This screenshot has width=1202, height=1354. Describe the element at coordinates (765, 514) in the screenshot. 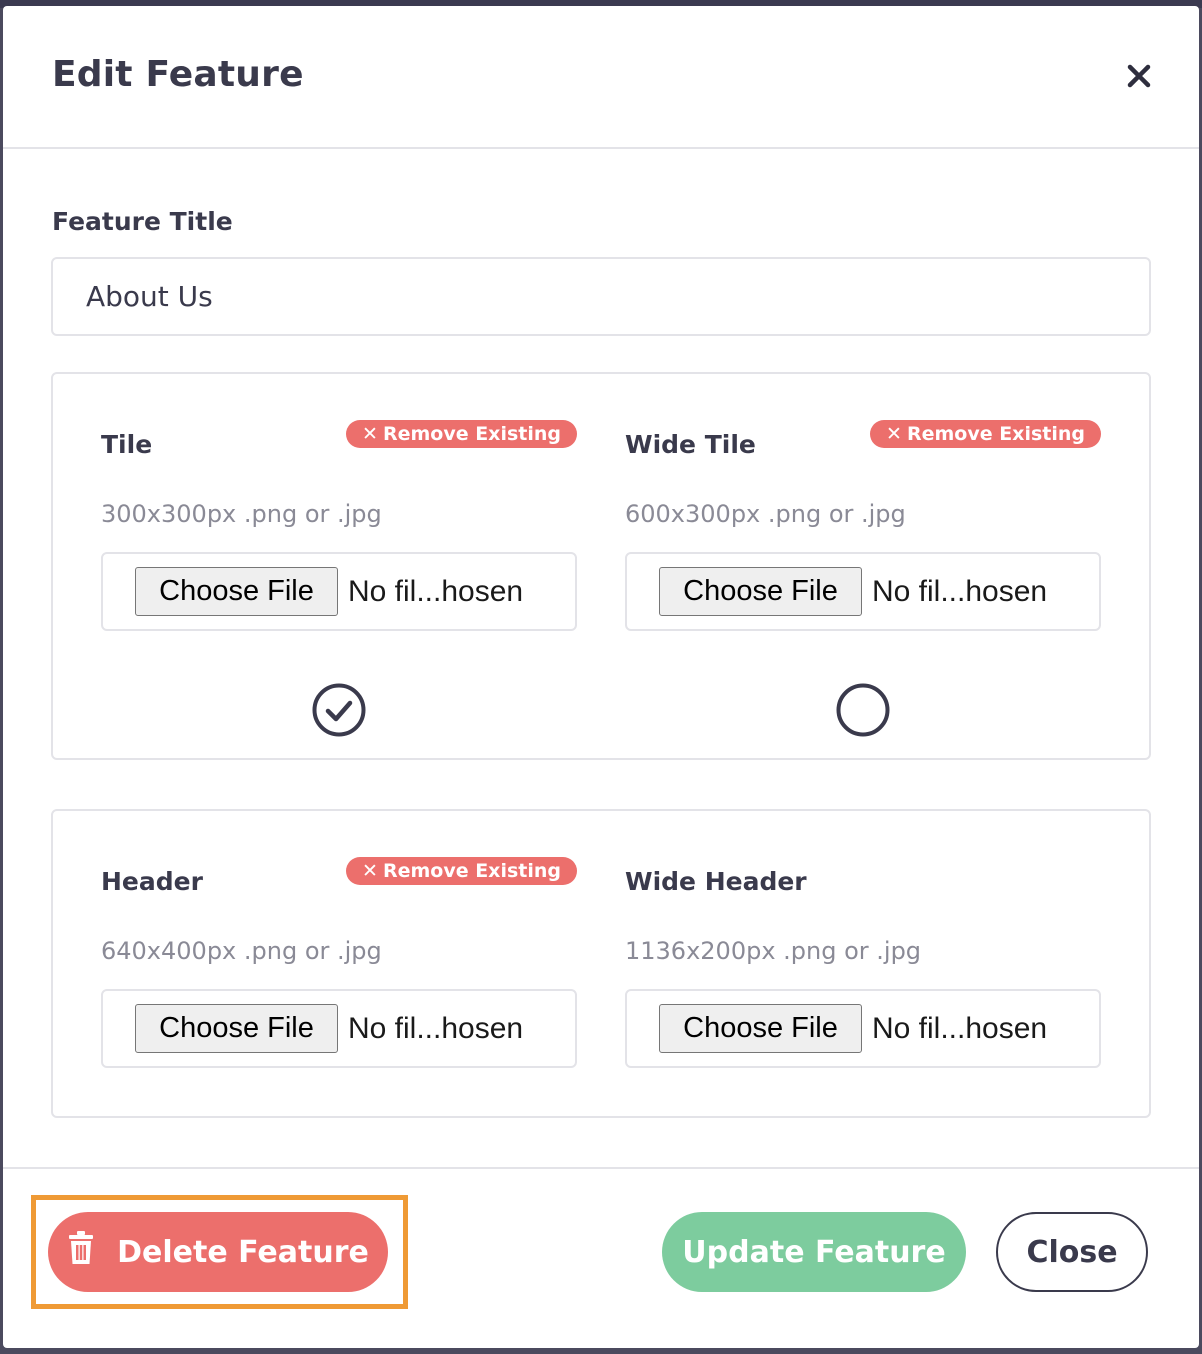

I see `wide-tile-size-hint: 600x300px .png or .jpg` at that location.